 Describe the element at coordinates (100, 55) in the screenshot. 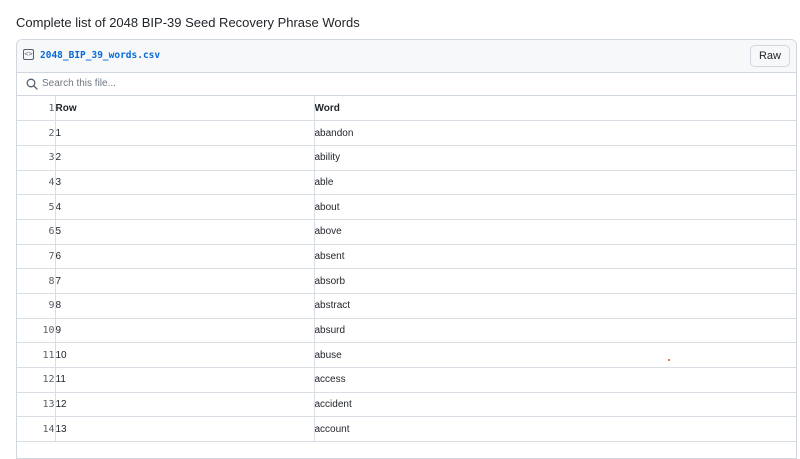

I see `file-name-link: 2048_BIP_39_words.csv` at that location.